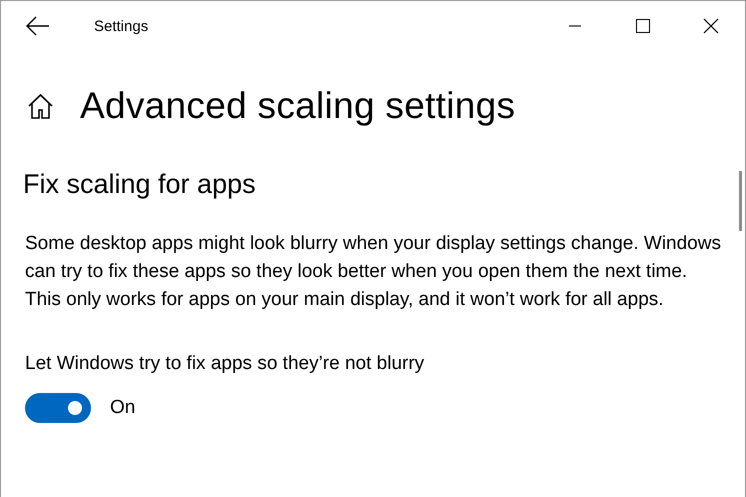 This screenshot has height=497, width=746. Describe the element at coordinates (711, 26) in the screenshot. I see `close-icon` at that location.